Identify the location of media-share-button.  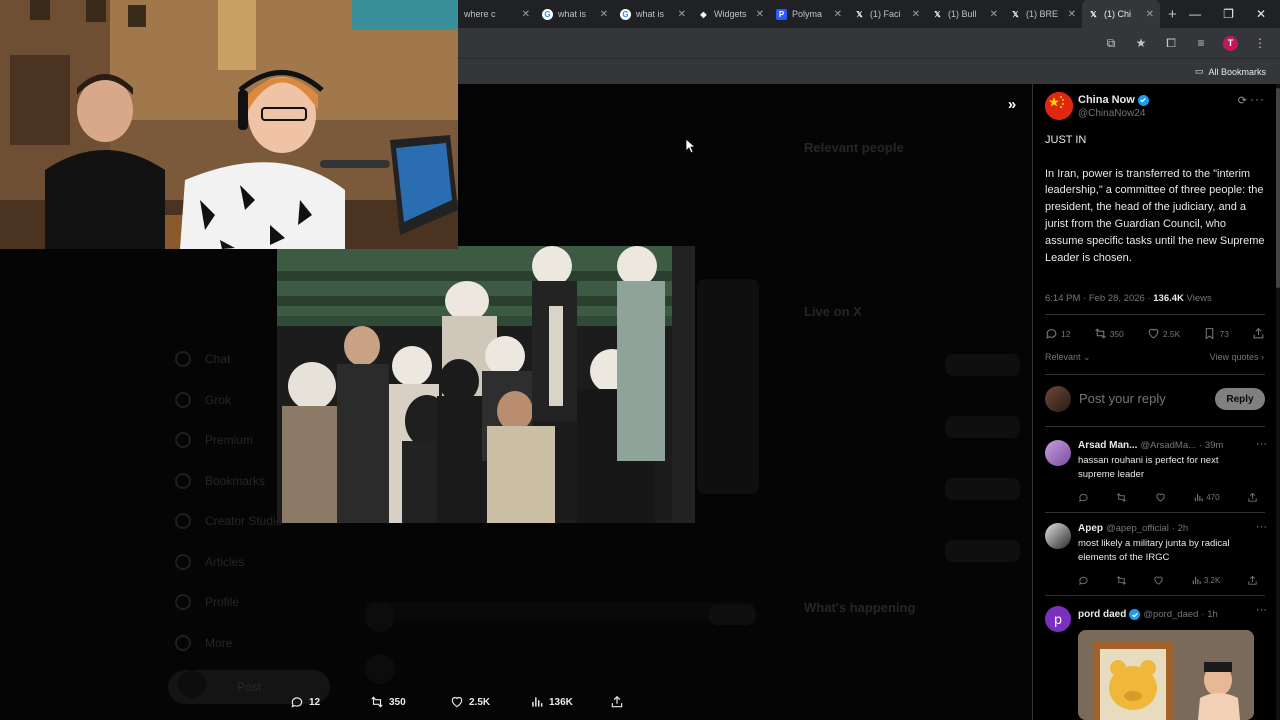
(650, 702).